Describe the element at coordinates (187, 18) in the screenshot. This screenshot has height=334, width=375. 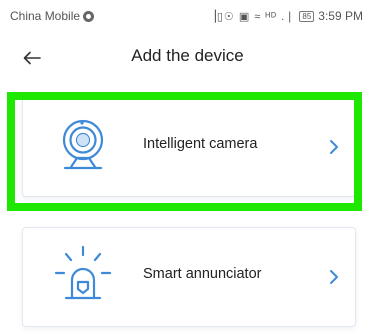
I see `status-bar: China Mobile ▕▯☉ ▣ ≈ ᴴᴰ .❘ 85 3:59 PM` at that location.